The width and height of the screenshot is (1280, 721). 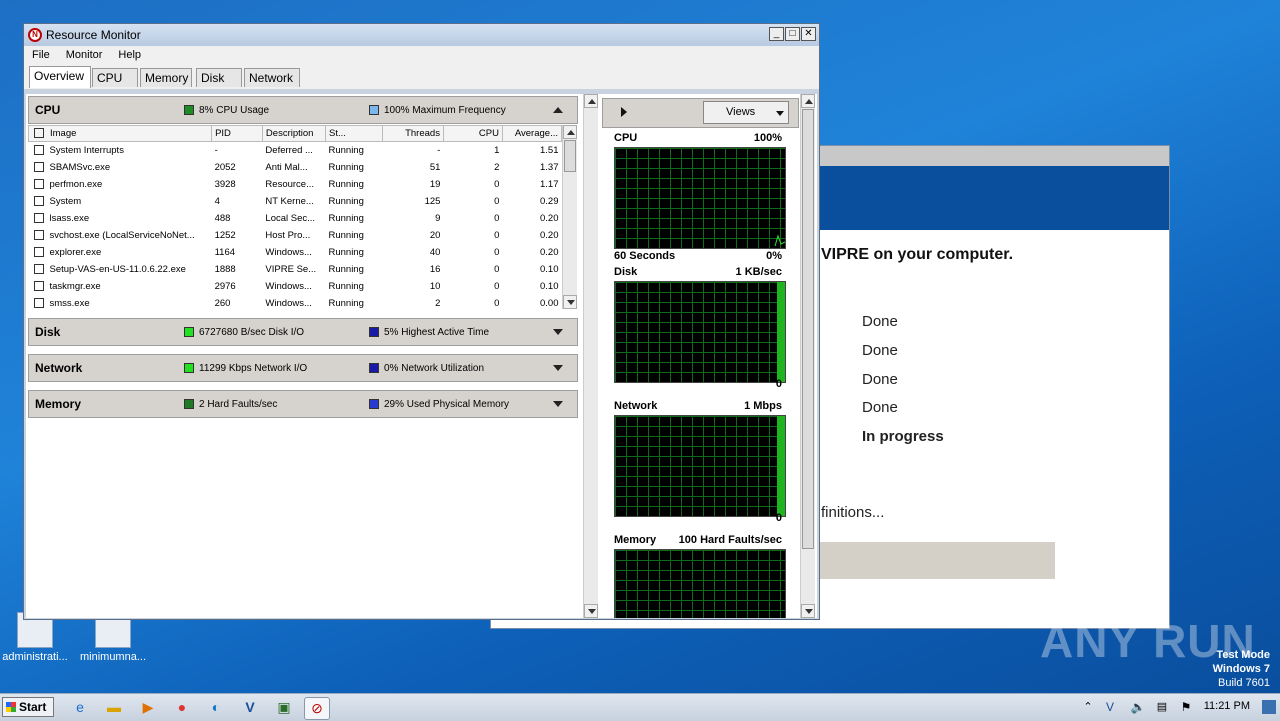 I want to click on collapse-arrow-icon, so click(x=558, y=110).